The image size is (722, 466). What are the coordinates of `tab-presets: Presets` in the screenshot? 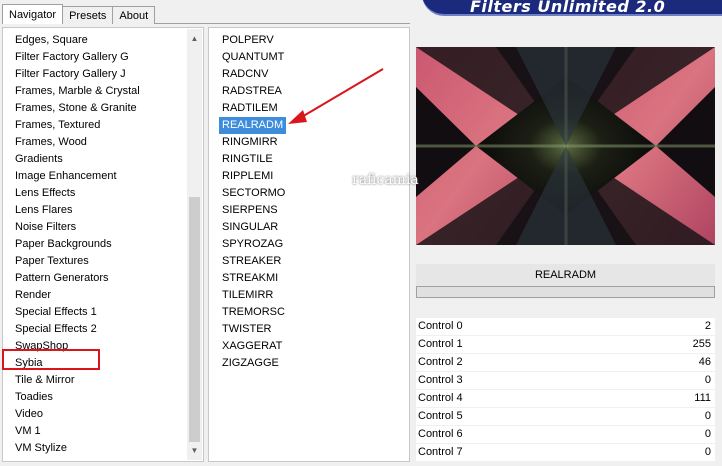 It's located at (88, 15).